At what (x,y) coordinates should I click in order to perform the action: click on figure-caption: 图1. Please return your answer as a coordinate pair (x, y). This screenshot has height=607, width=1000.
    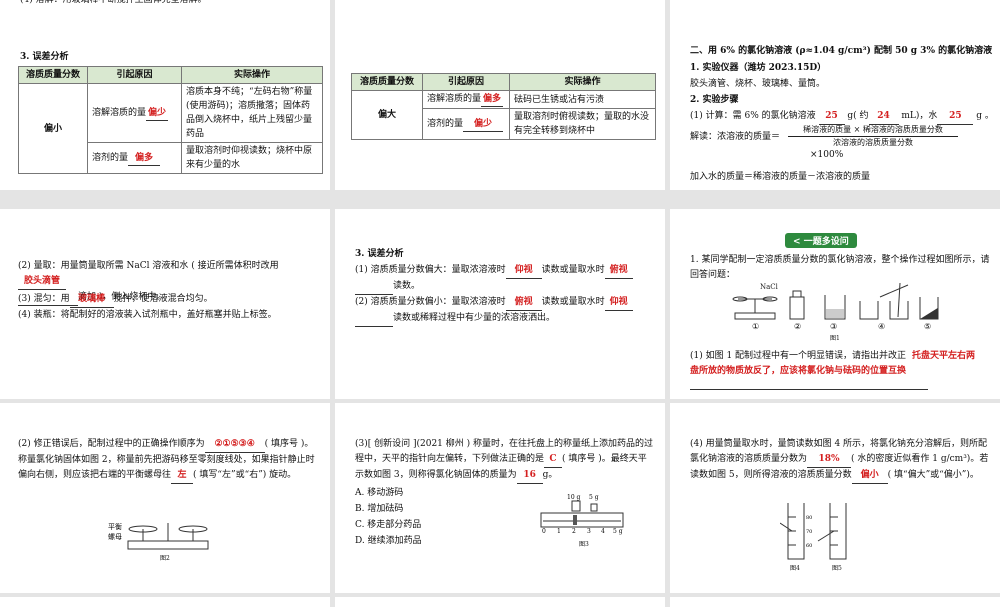
    Looking at the image, I should click on (835, 338).